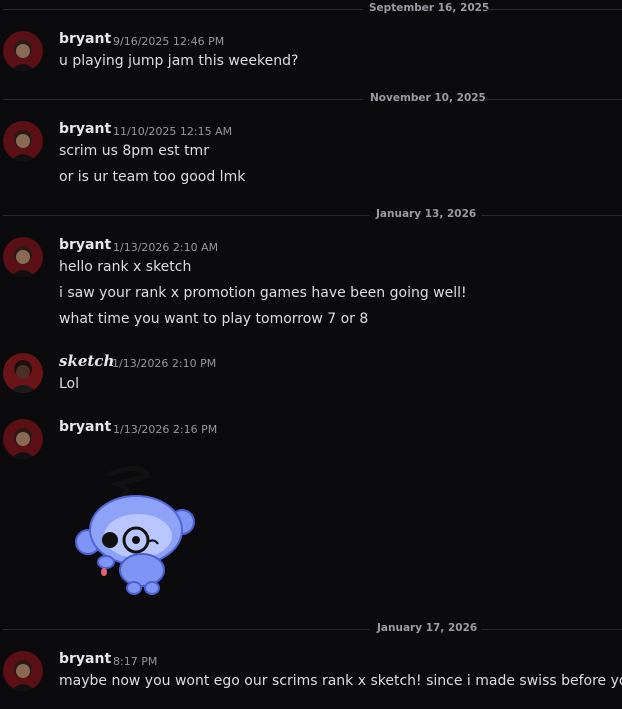 This screenshot has height=709, width=622. Describe the element at coordinates (311, 215) in the screenshot. I see `date-divider: January 13, 2026` at that location.